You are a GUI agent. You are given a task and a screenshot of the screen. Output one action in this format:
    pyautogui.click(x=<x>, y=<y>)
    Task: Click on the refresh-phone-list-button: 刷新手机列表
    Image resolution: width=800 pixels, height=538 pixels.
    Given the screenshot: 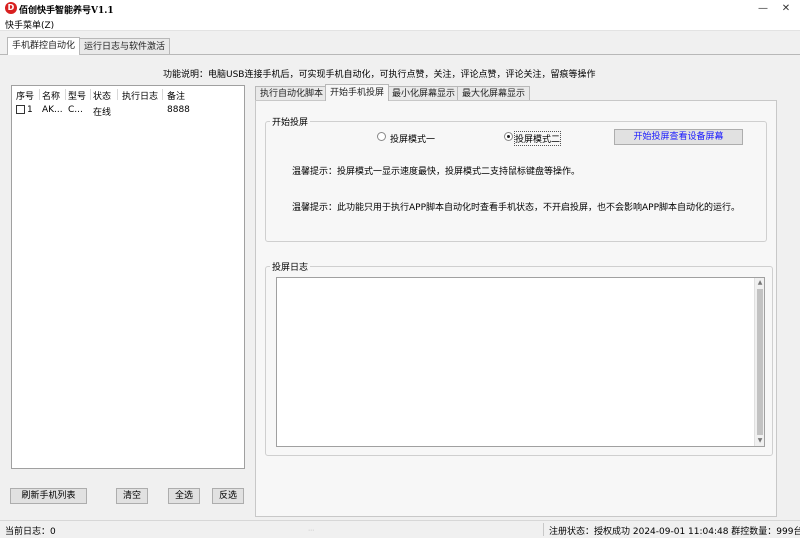 What is the action you would take?
    pyautogui.click(x=48, y=496)
    